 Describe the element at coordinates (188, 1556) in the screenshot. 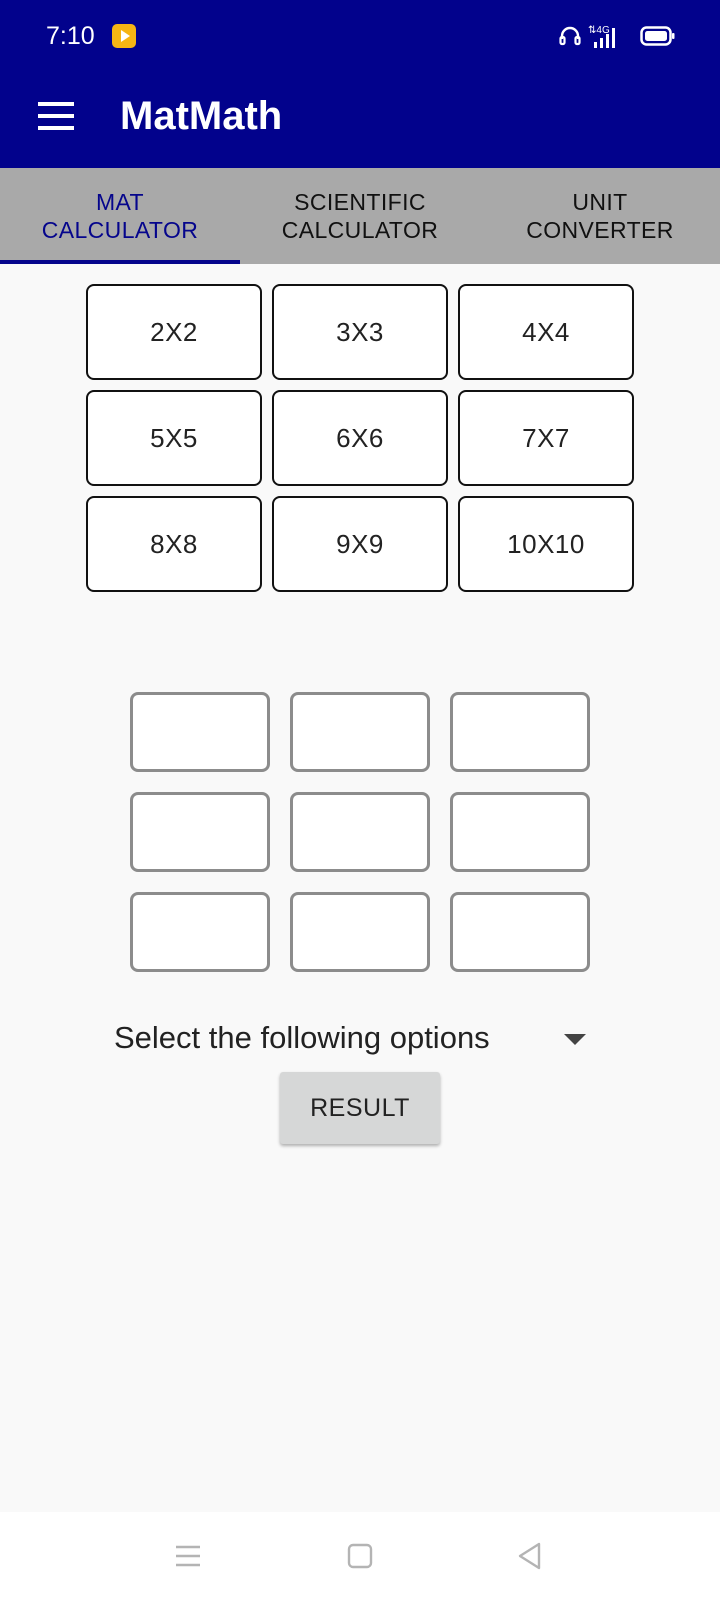

I see `recent-apps-icon` at that location.